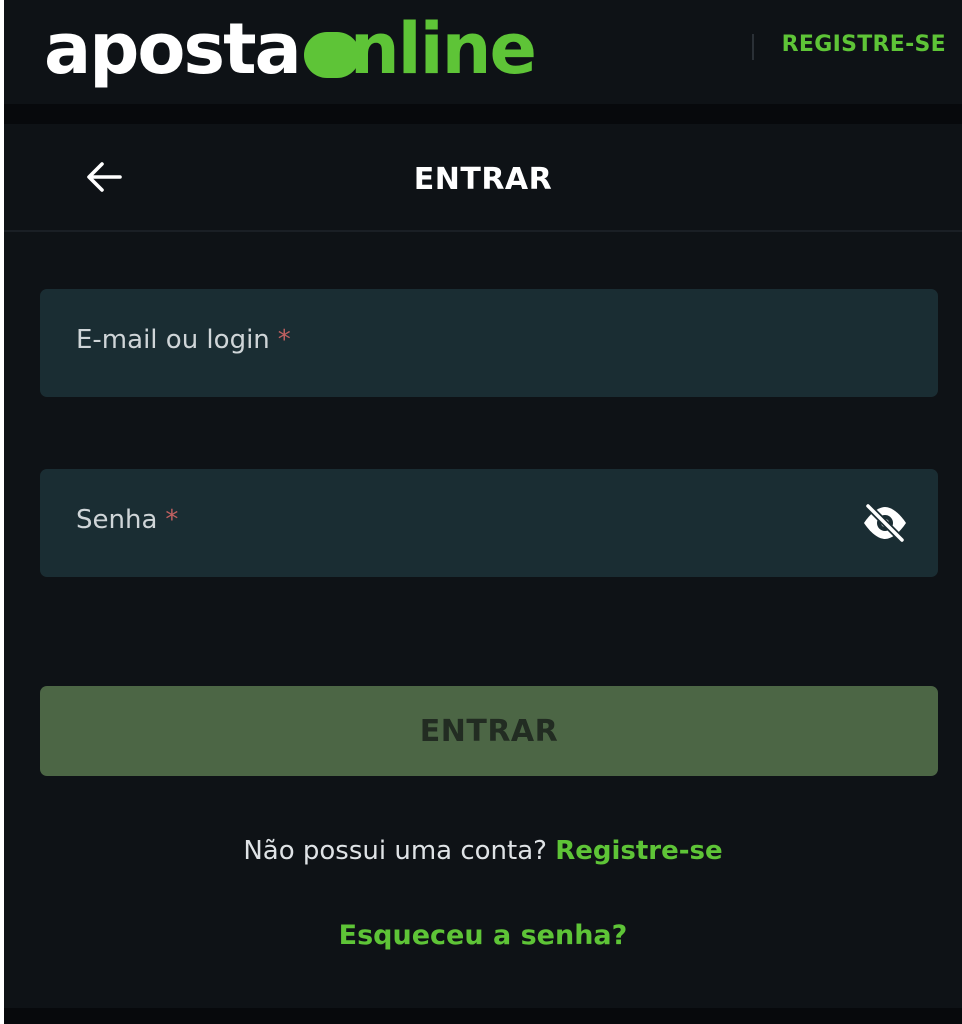 The width and height of the screenshot is (962, 1024). Describe the element at coordinates (864, 44) in the screenshot. I see `register-header-link: REGISTRE-SE` at that location.